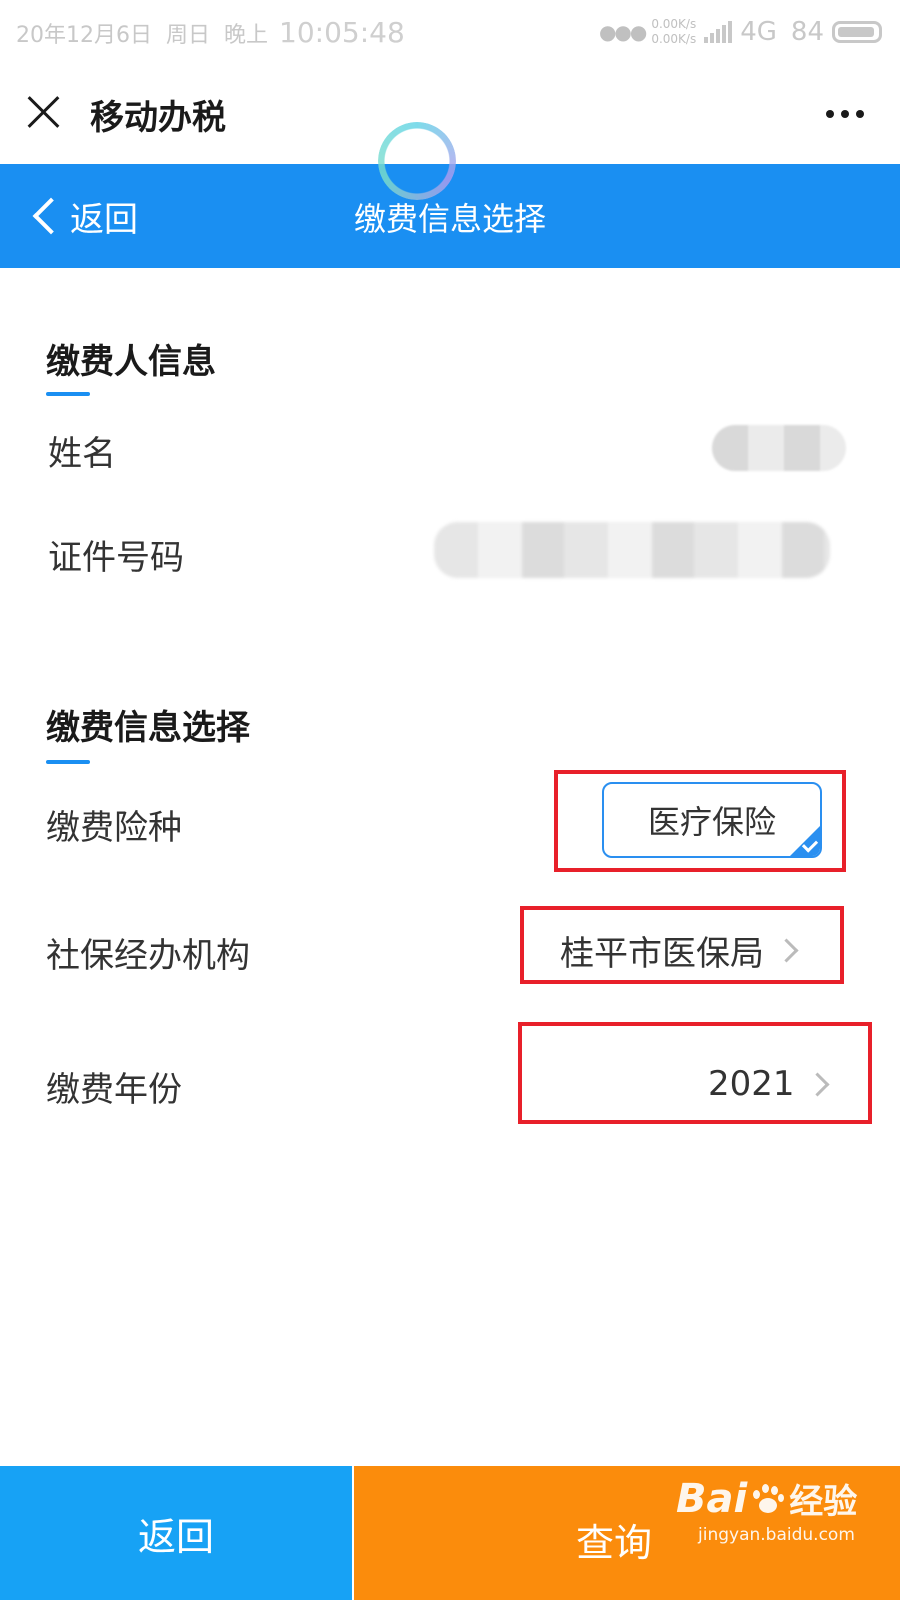  What do you see at coordinates (614, 1543) in the screenshot?
I see `query-button-label: 查询` at bounding box center [614, 1543].